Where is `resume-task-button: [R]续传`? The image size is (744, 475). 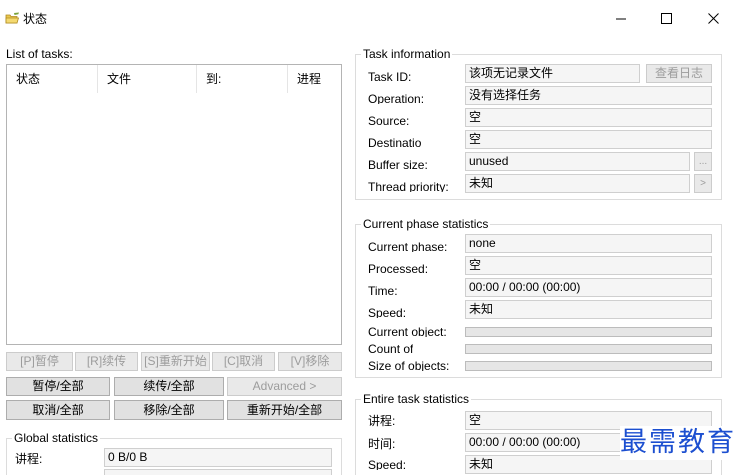 resume-task-button: [R]续传 is located at coordinates (106, 361).